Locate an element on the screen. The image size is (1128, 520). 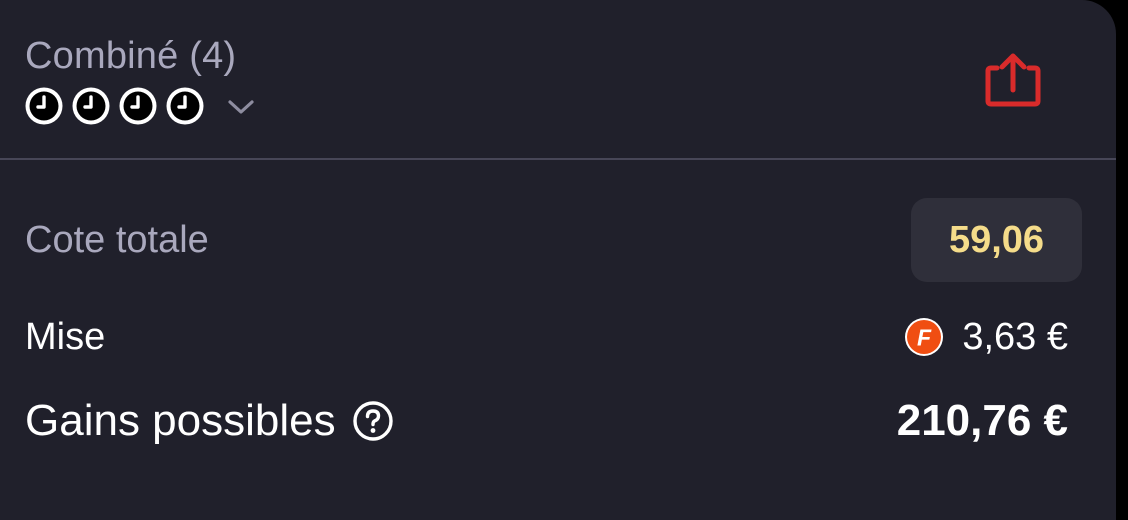
freebet-badge-letter: F is located at coordinates (924, 338).